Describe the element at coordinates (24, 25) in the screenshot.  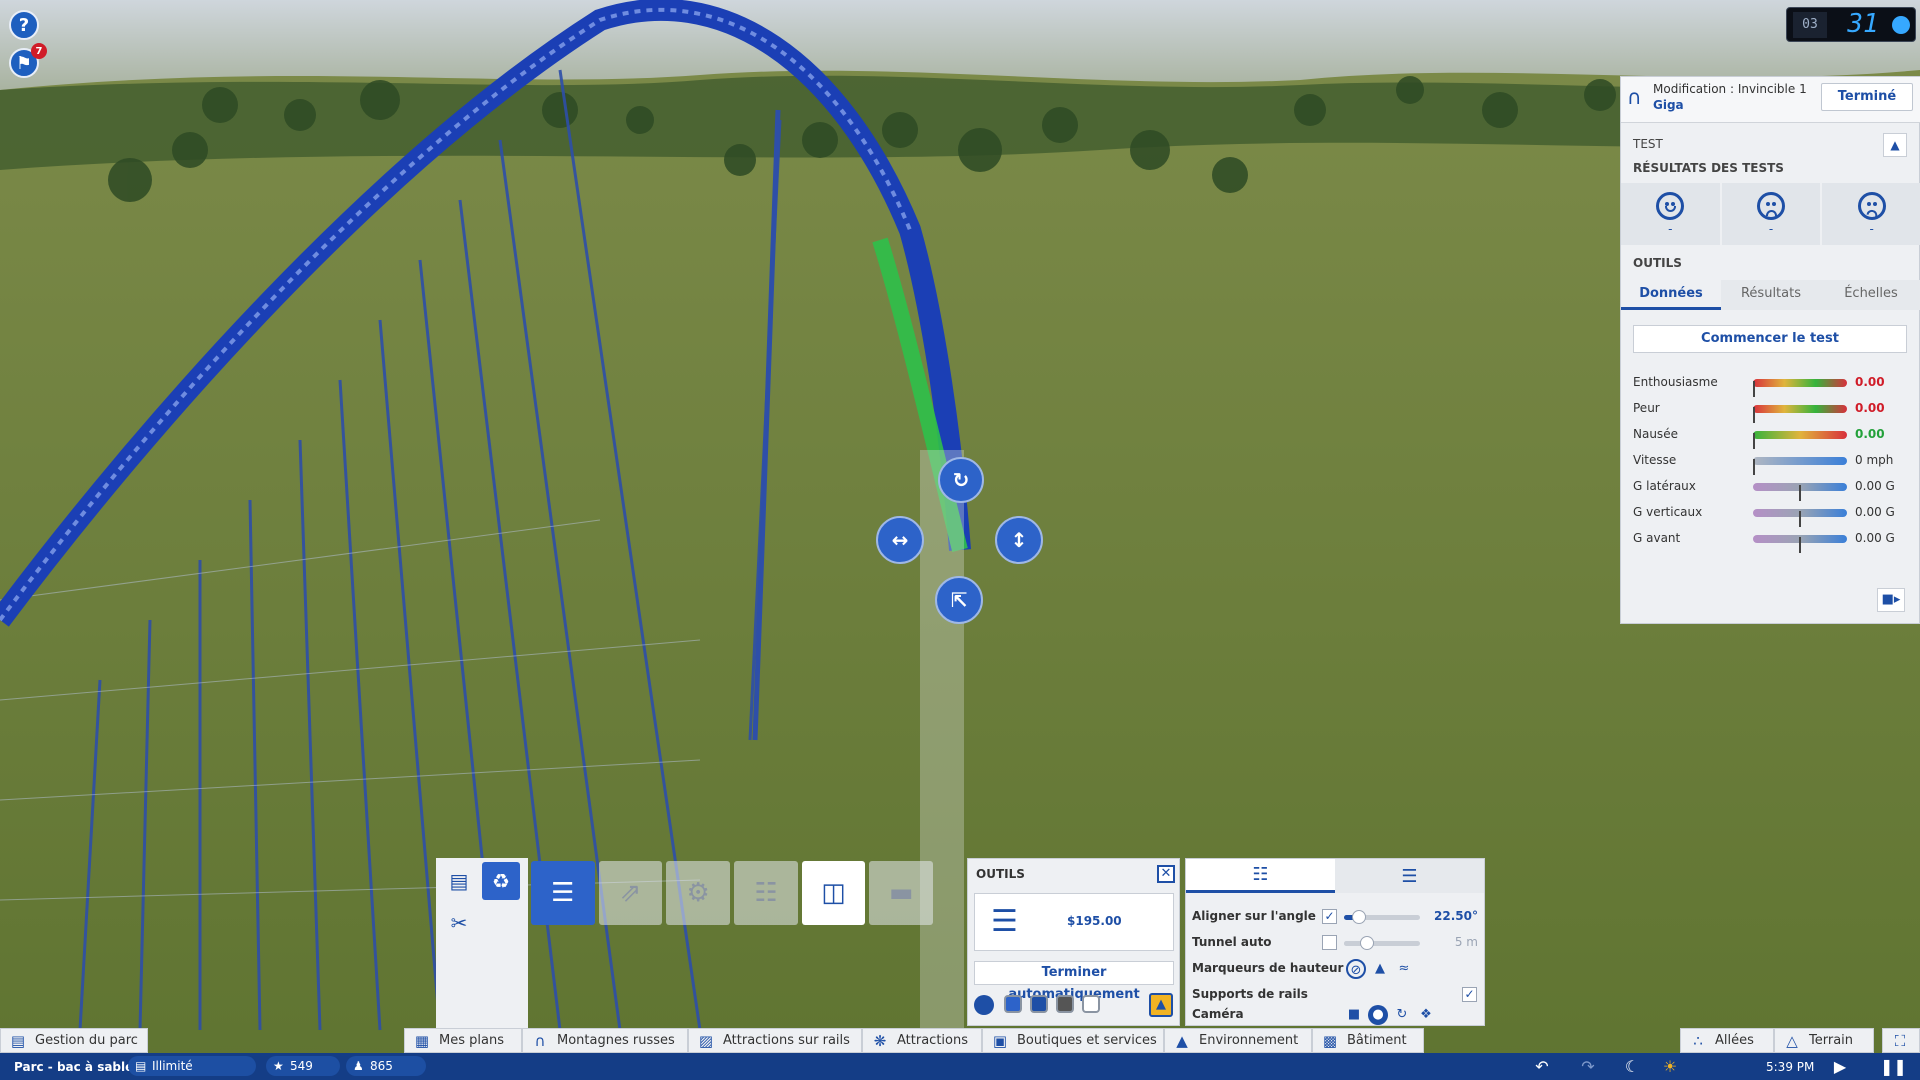
I see `help-icon: ?` at that location.